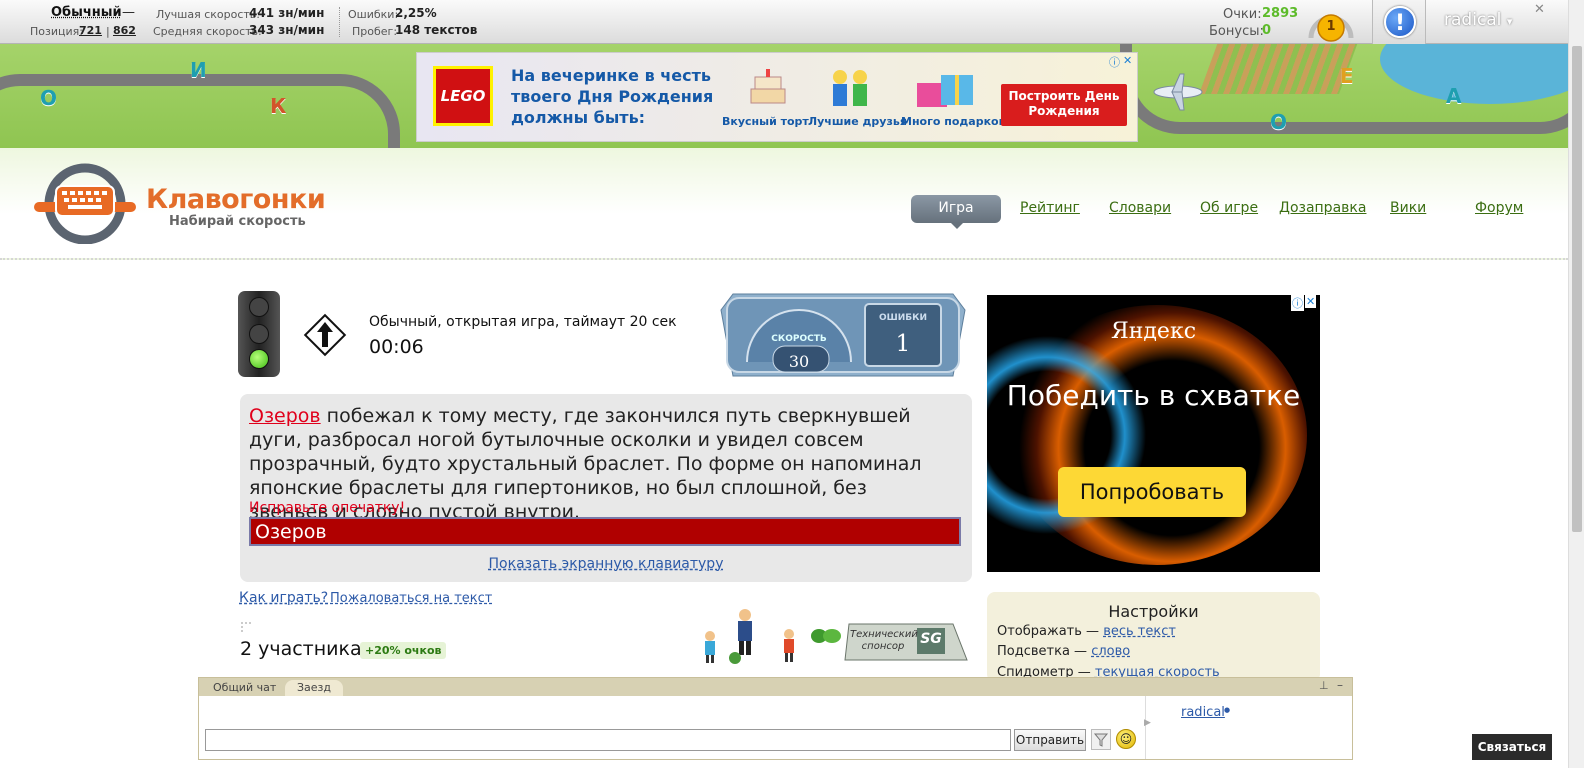 This screenshot has width=1584, height=768. Describe the element at coordinates (903, 318) in the screenshot. I see `errors-label: ОШИБКИ` at that location.